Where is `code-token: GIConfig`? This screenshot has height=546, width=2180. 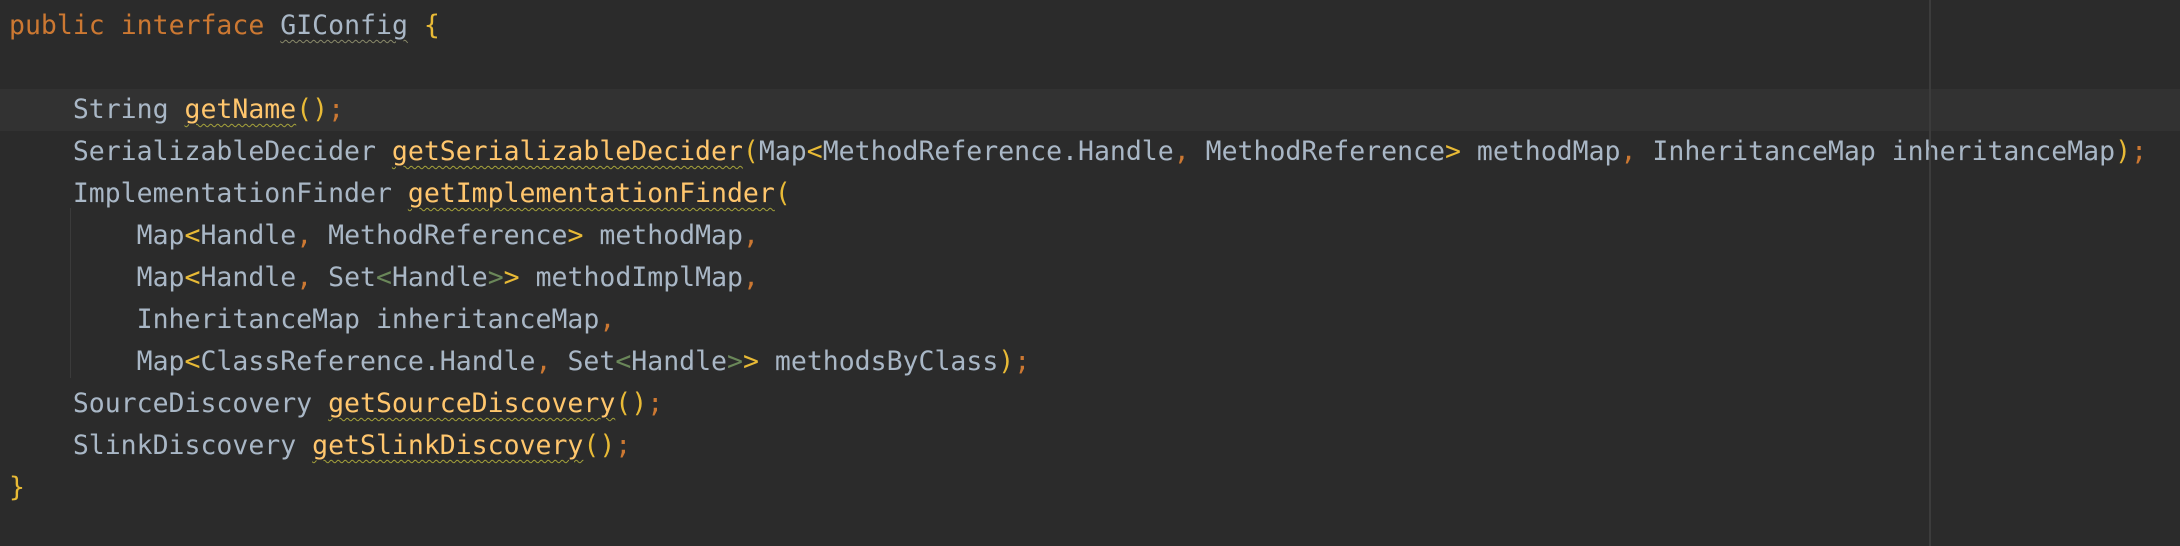 code-token: GIConfig is located at coordinates (344, 25).